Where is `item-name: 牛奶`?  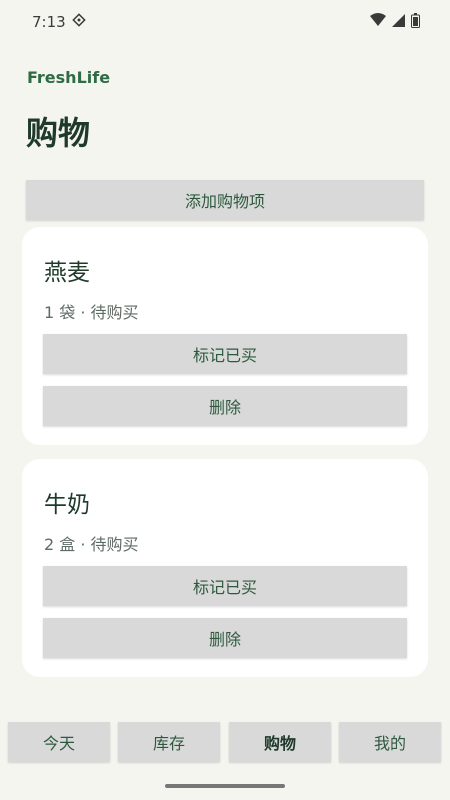
item-name: 牛奶 is located at coordinates (67, 505).